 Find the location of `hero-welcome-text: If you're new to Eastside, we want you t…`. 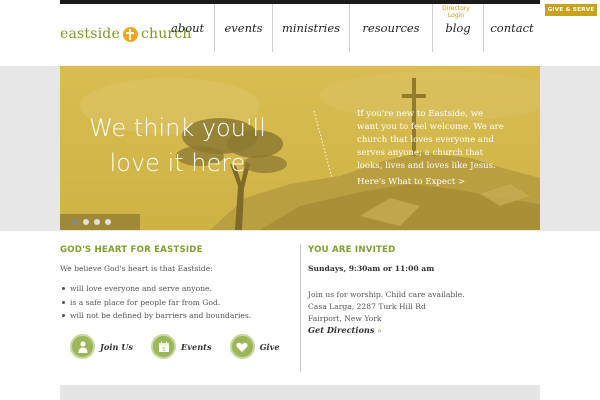

hero-welcome-text: If you're new to Eastside, we want you t… is located at coordinates (430, 140).